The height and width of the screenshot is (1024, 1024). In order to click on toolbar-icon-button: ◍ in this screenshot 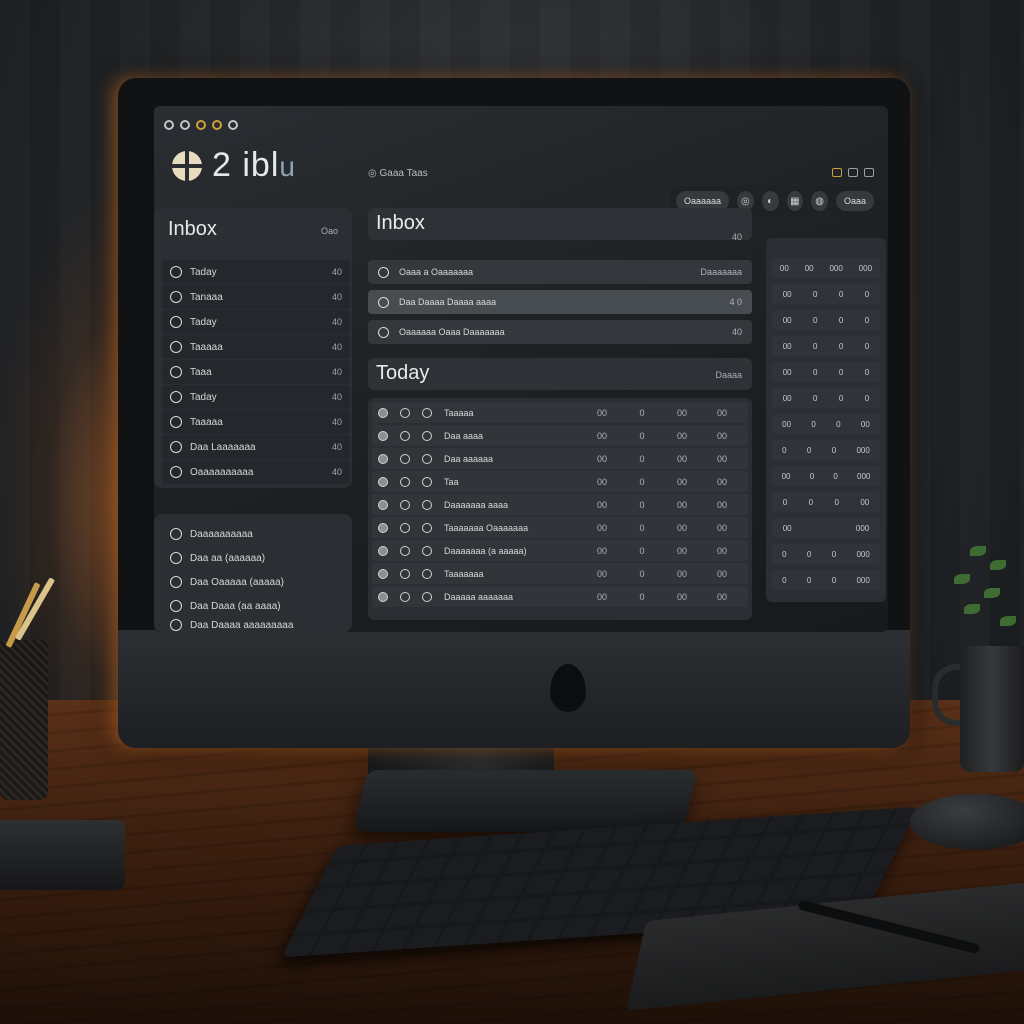, I will do `click(819, 201)`.